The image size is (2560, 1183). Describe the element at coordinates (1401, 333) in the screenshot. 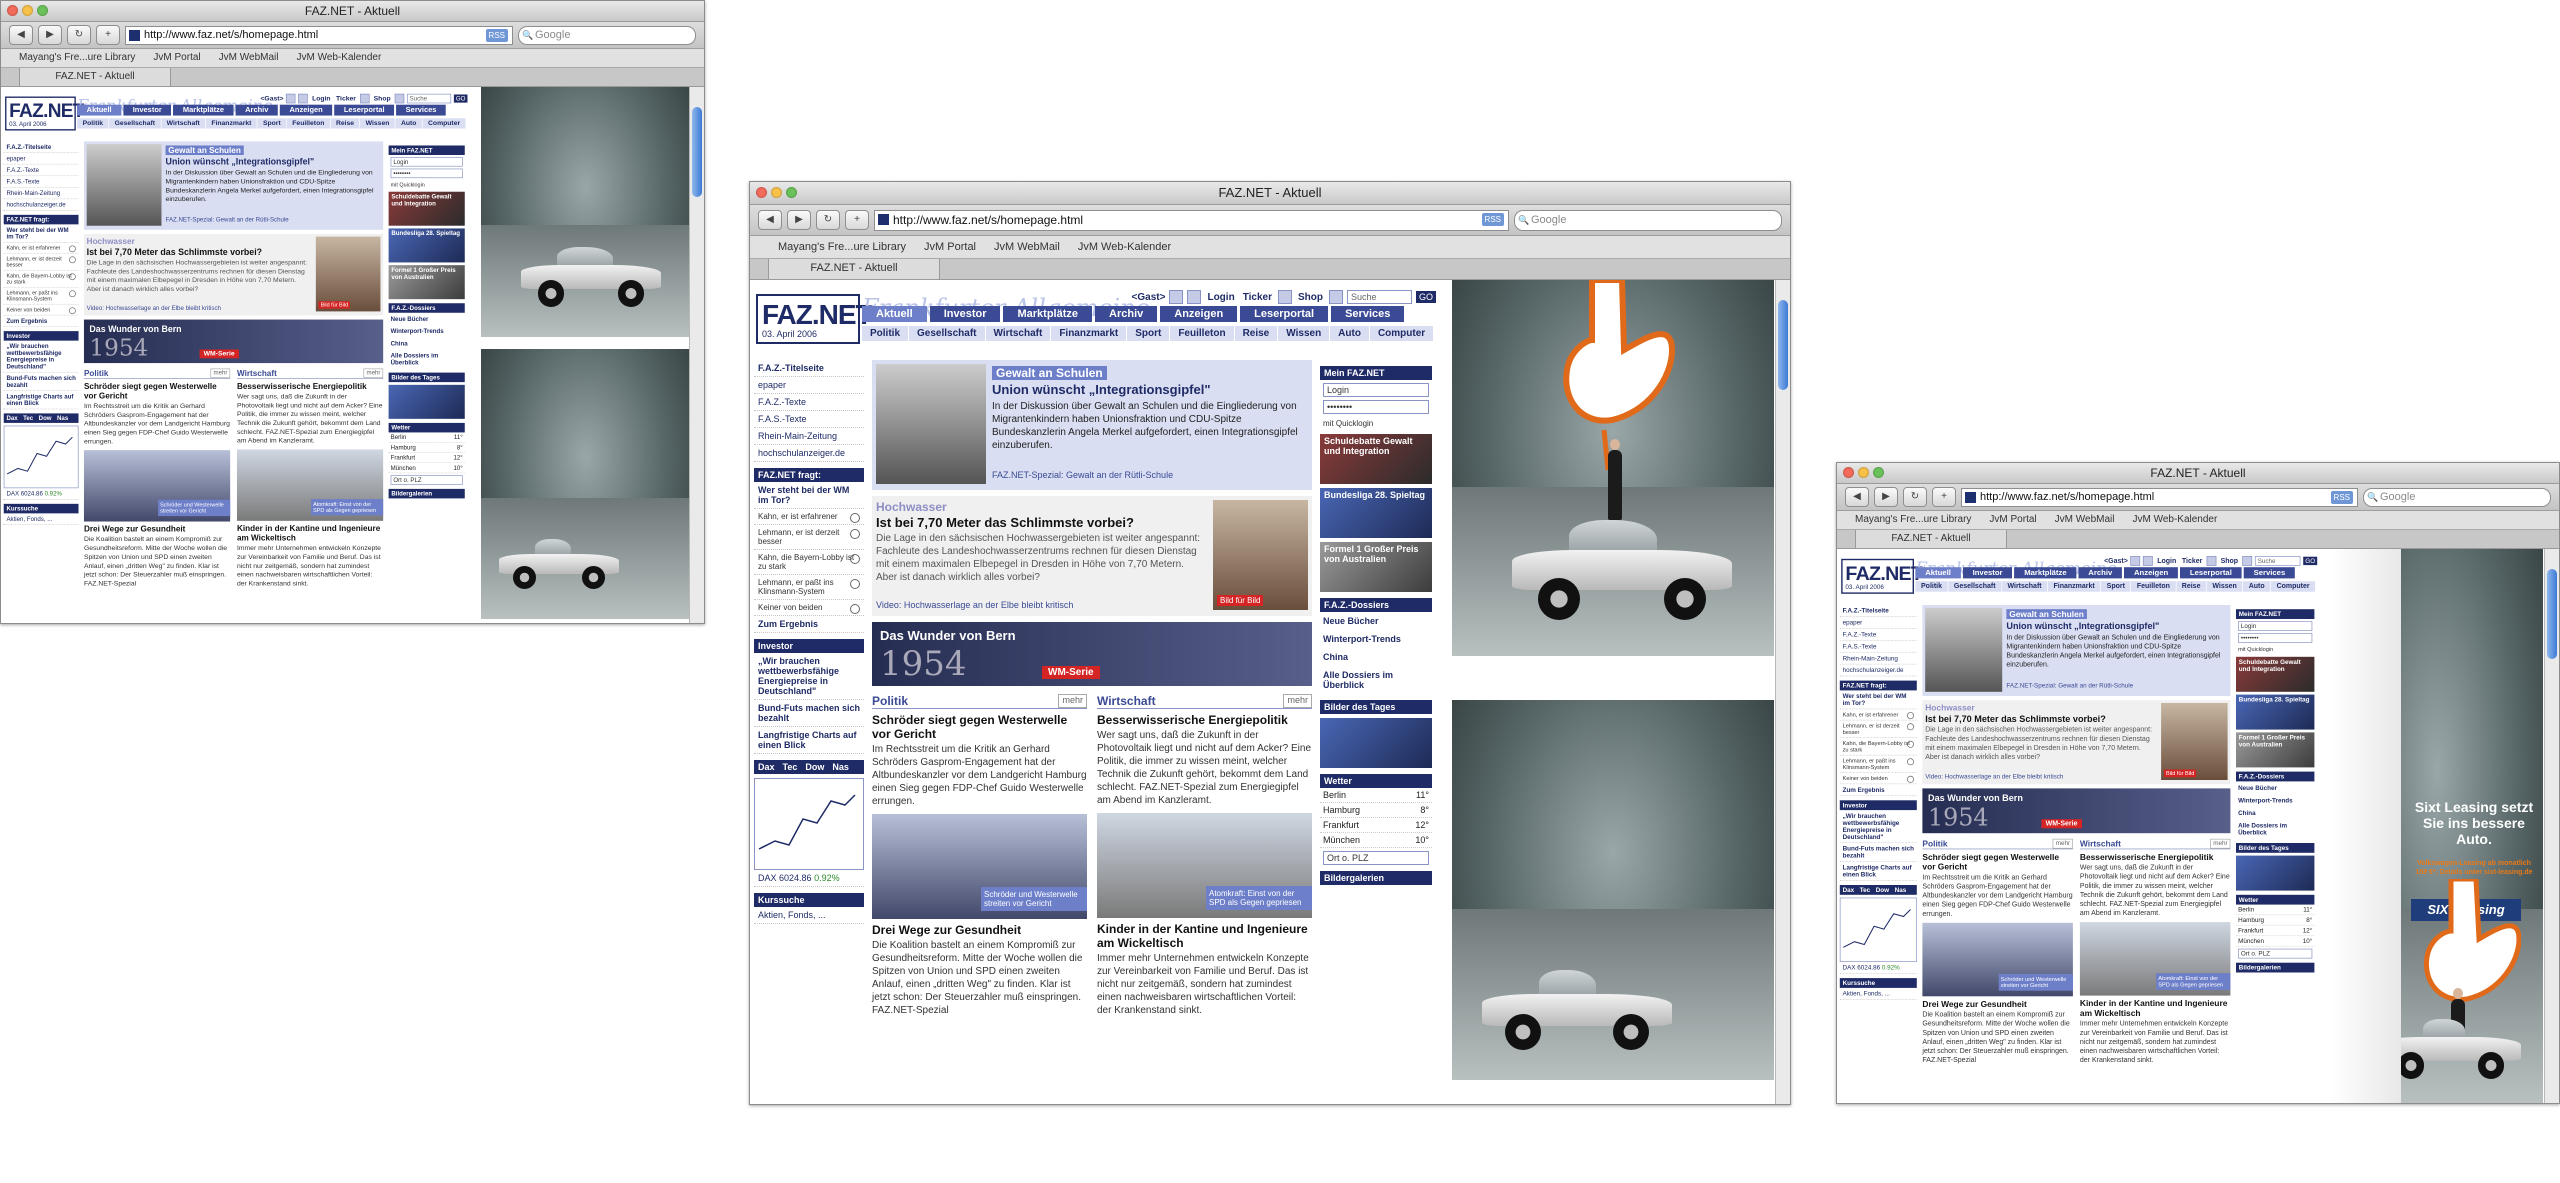

I see `subnav-computer: Computer` at that location.